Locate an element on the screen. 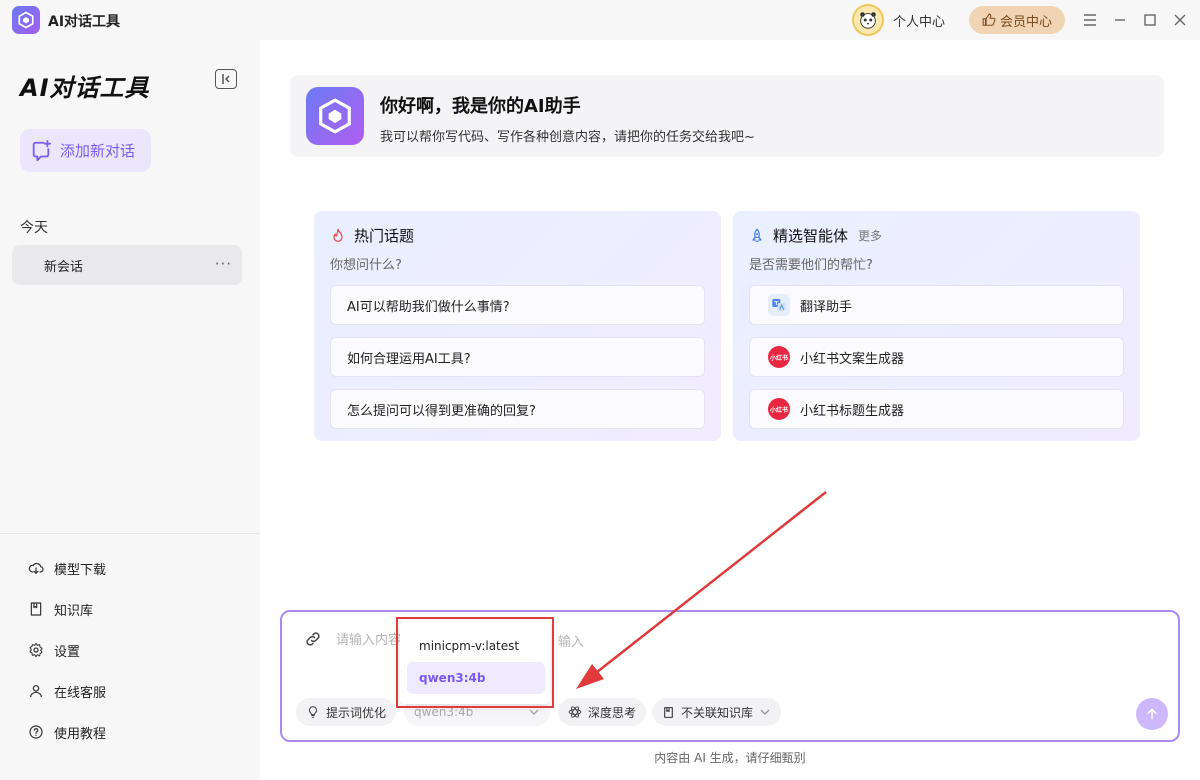 The image size is (1200, 780). deep-think-button: 深度思考 is located at coordinates (602, 712).